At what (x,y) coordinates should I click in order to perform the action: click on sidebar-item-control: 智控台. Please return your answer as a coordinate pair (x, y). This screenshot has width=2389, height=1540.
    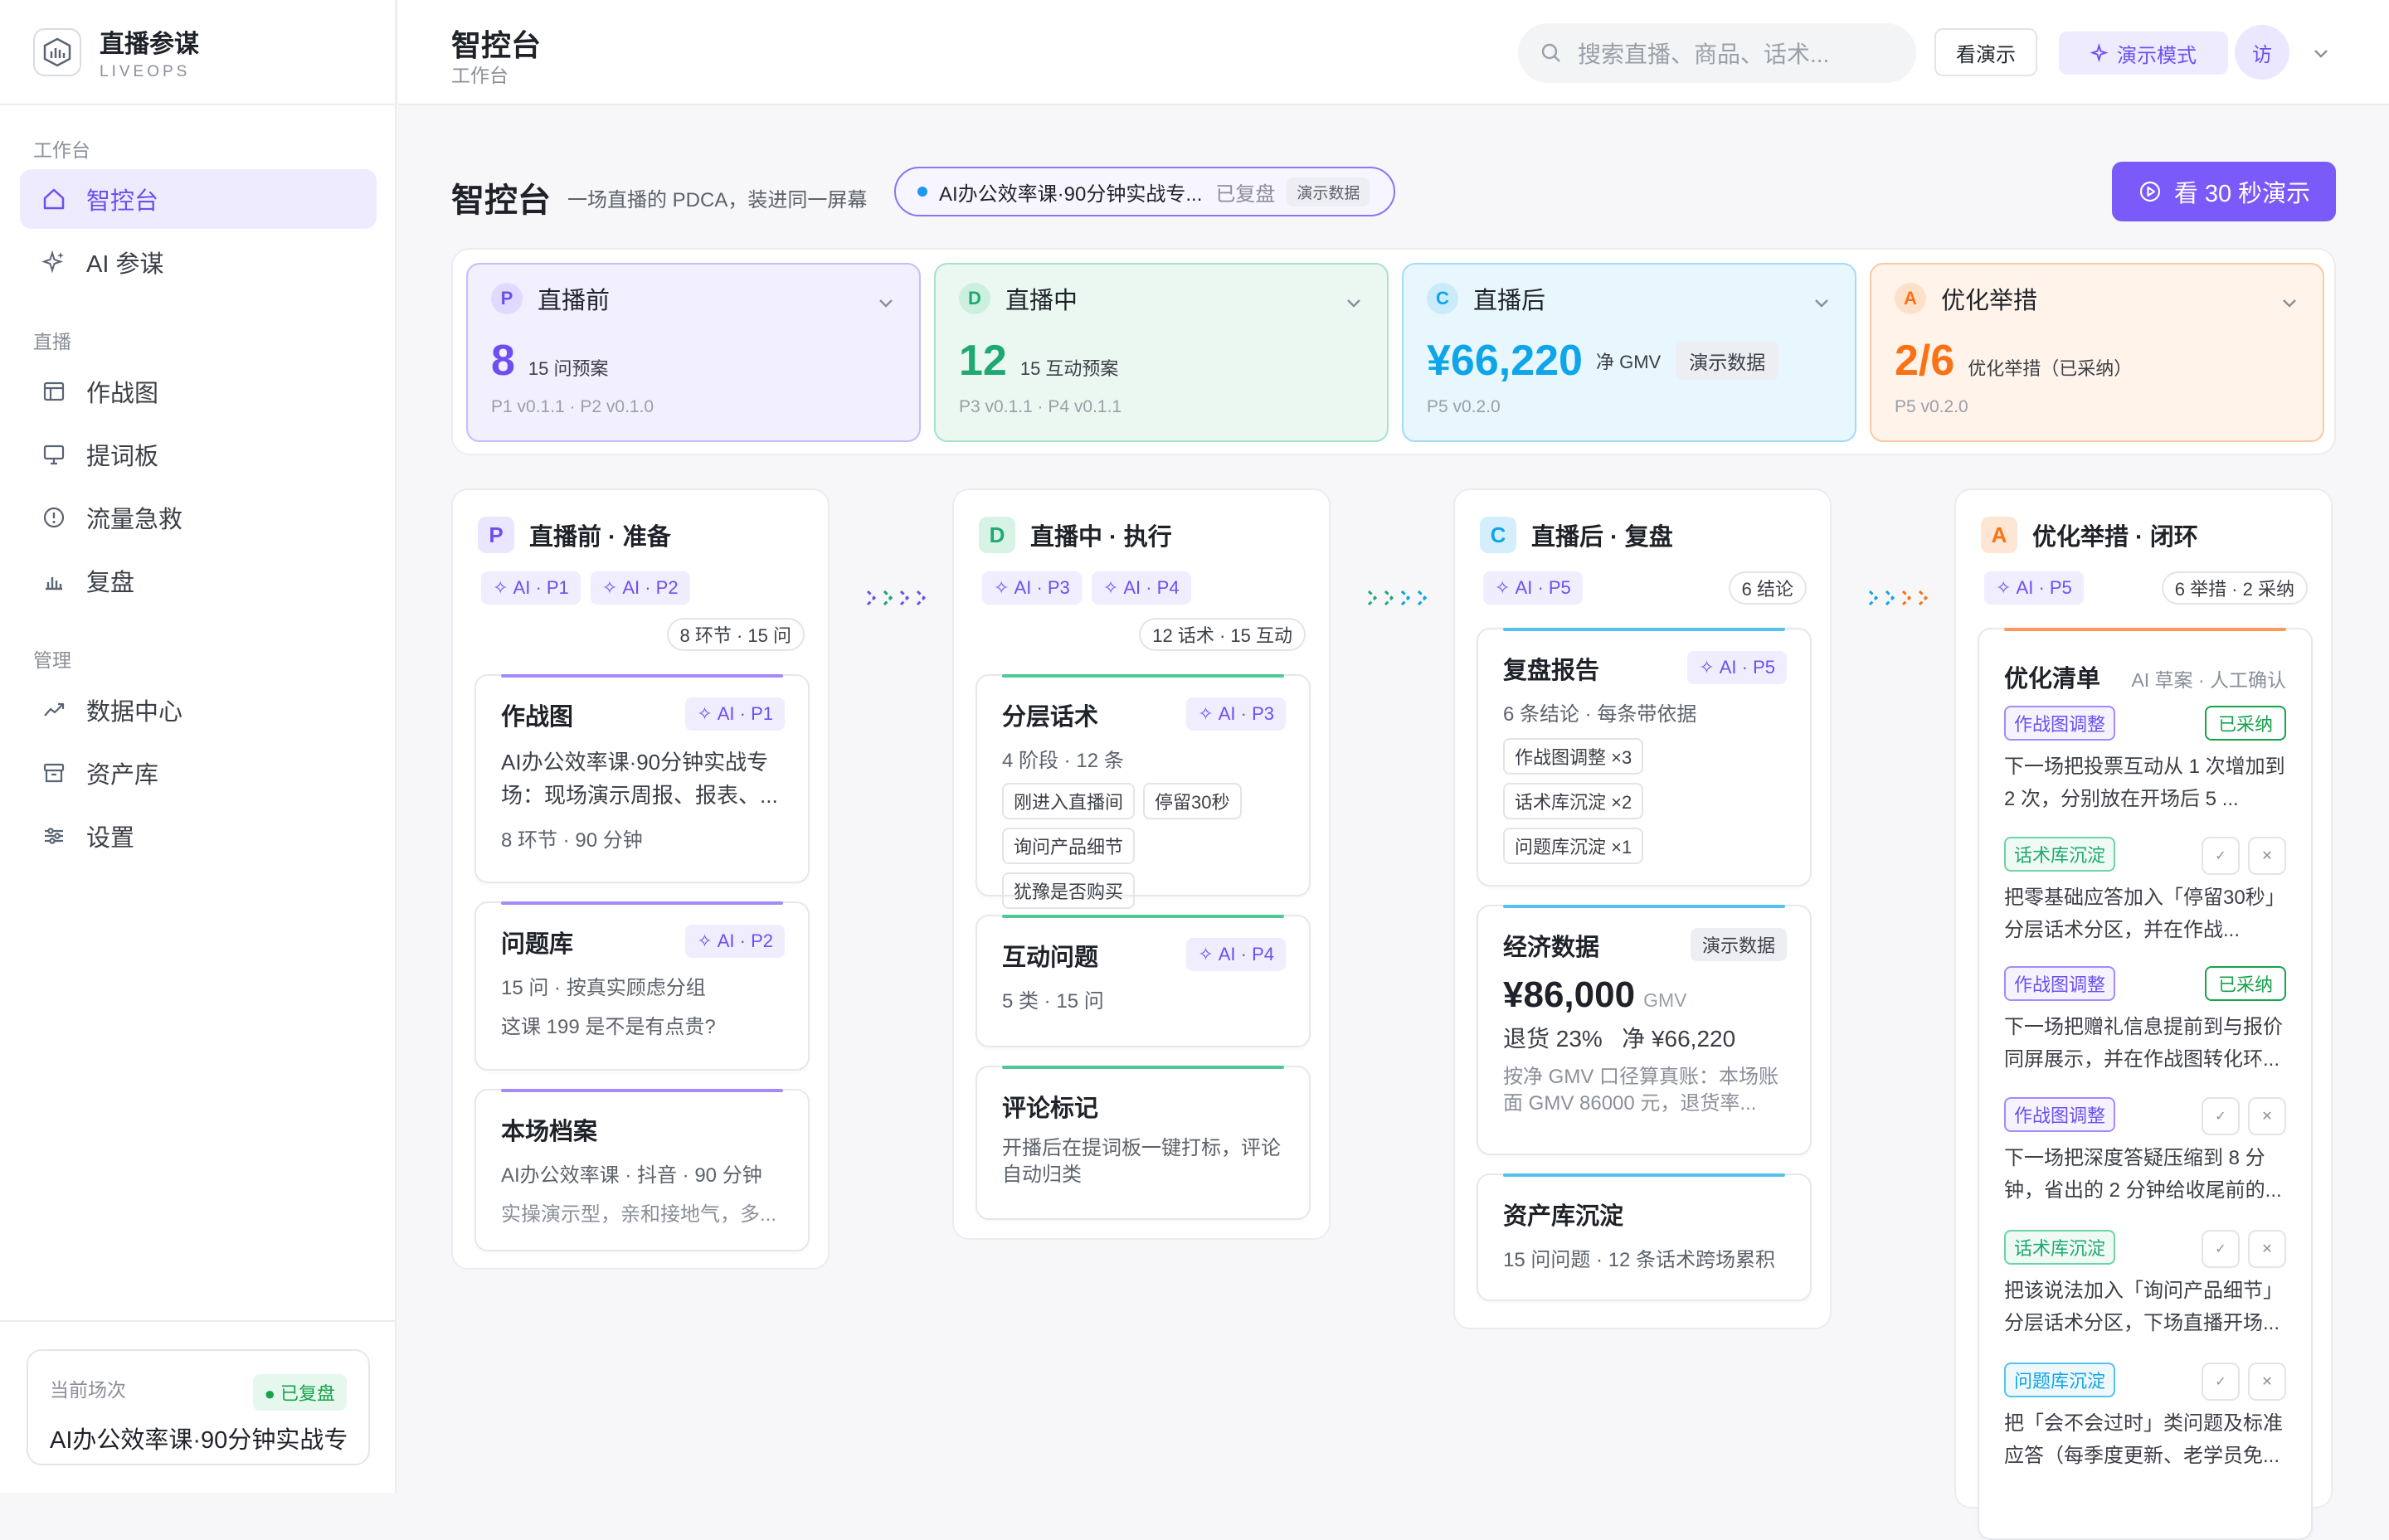
    Looking at the image, I should click on (198, 199).